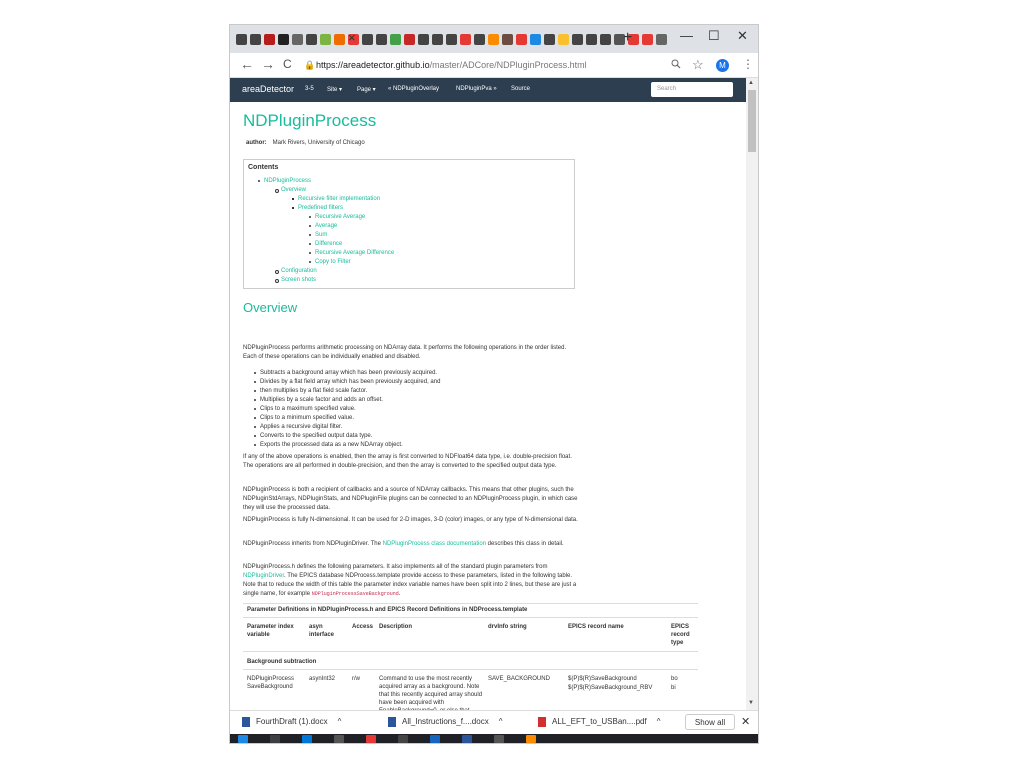  I want to click on example-code: NDPluginProcessSaveBackground, so click(355, 594).